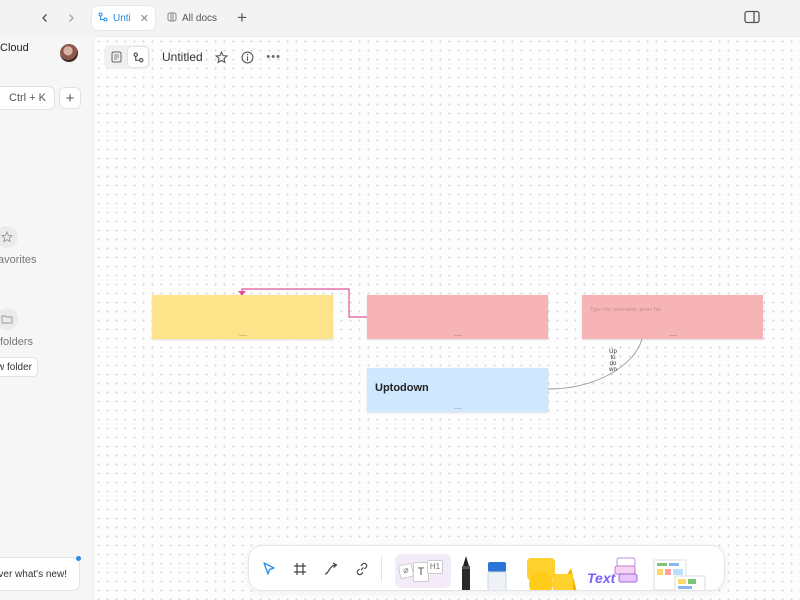 This screenshot has width=800, height=600. What do you see at coordinates (497, 575) in the screenshot?
I see `eraser-icon` at bounding box center [497, 575].